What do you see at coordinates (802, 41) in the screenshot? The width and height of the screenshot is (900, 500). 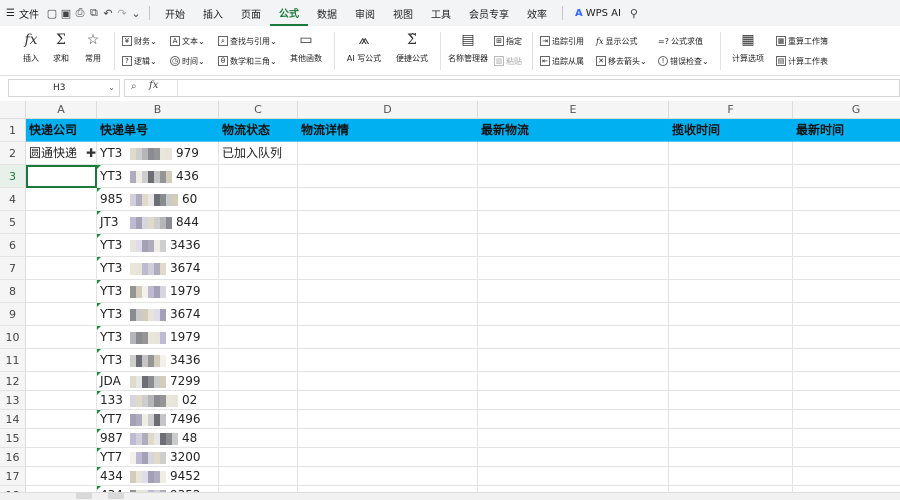 I see `recalc-workbook-button: ▦ 重算工作簿` at bounding box center [802, 41].